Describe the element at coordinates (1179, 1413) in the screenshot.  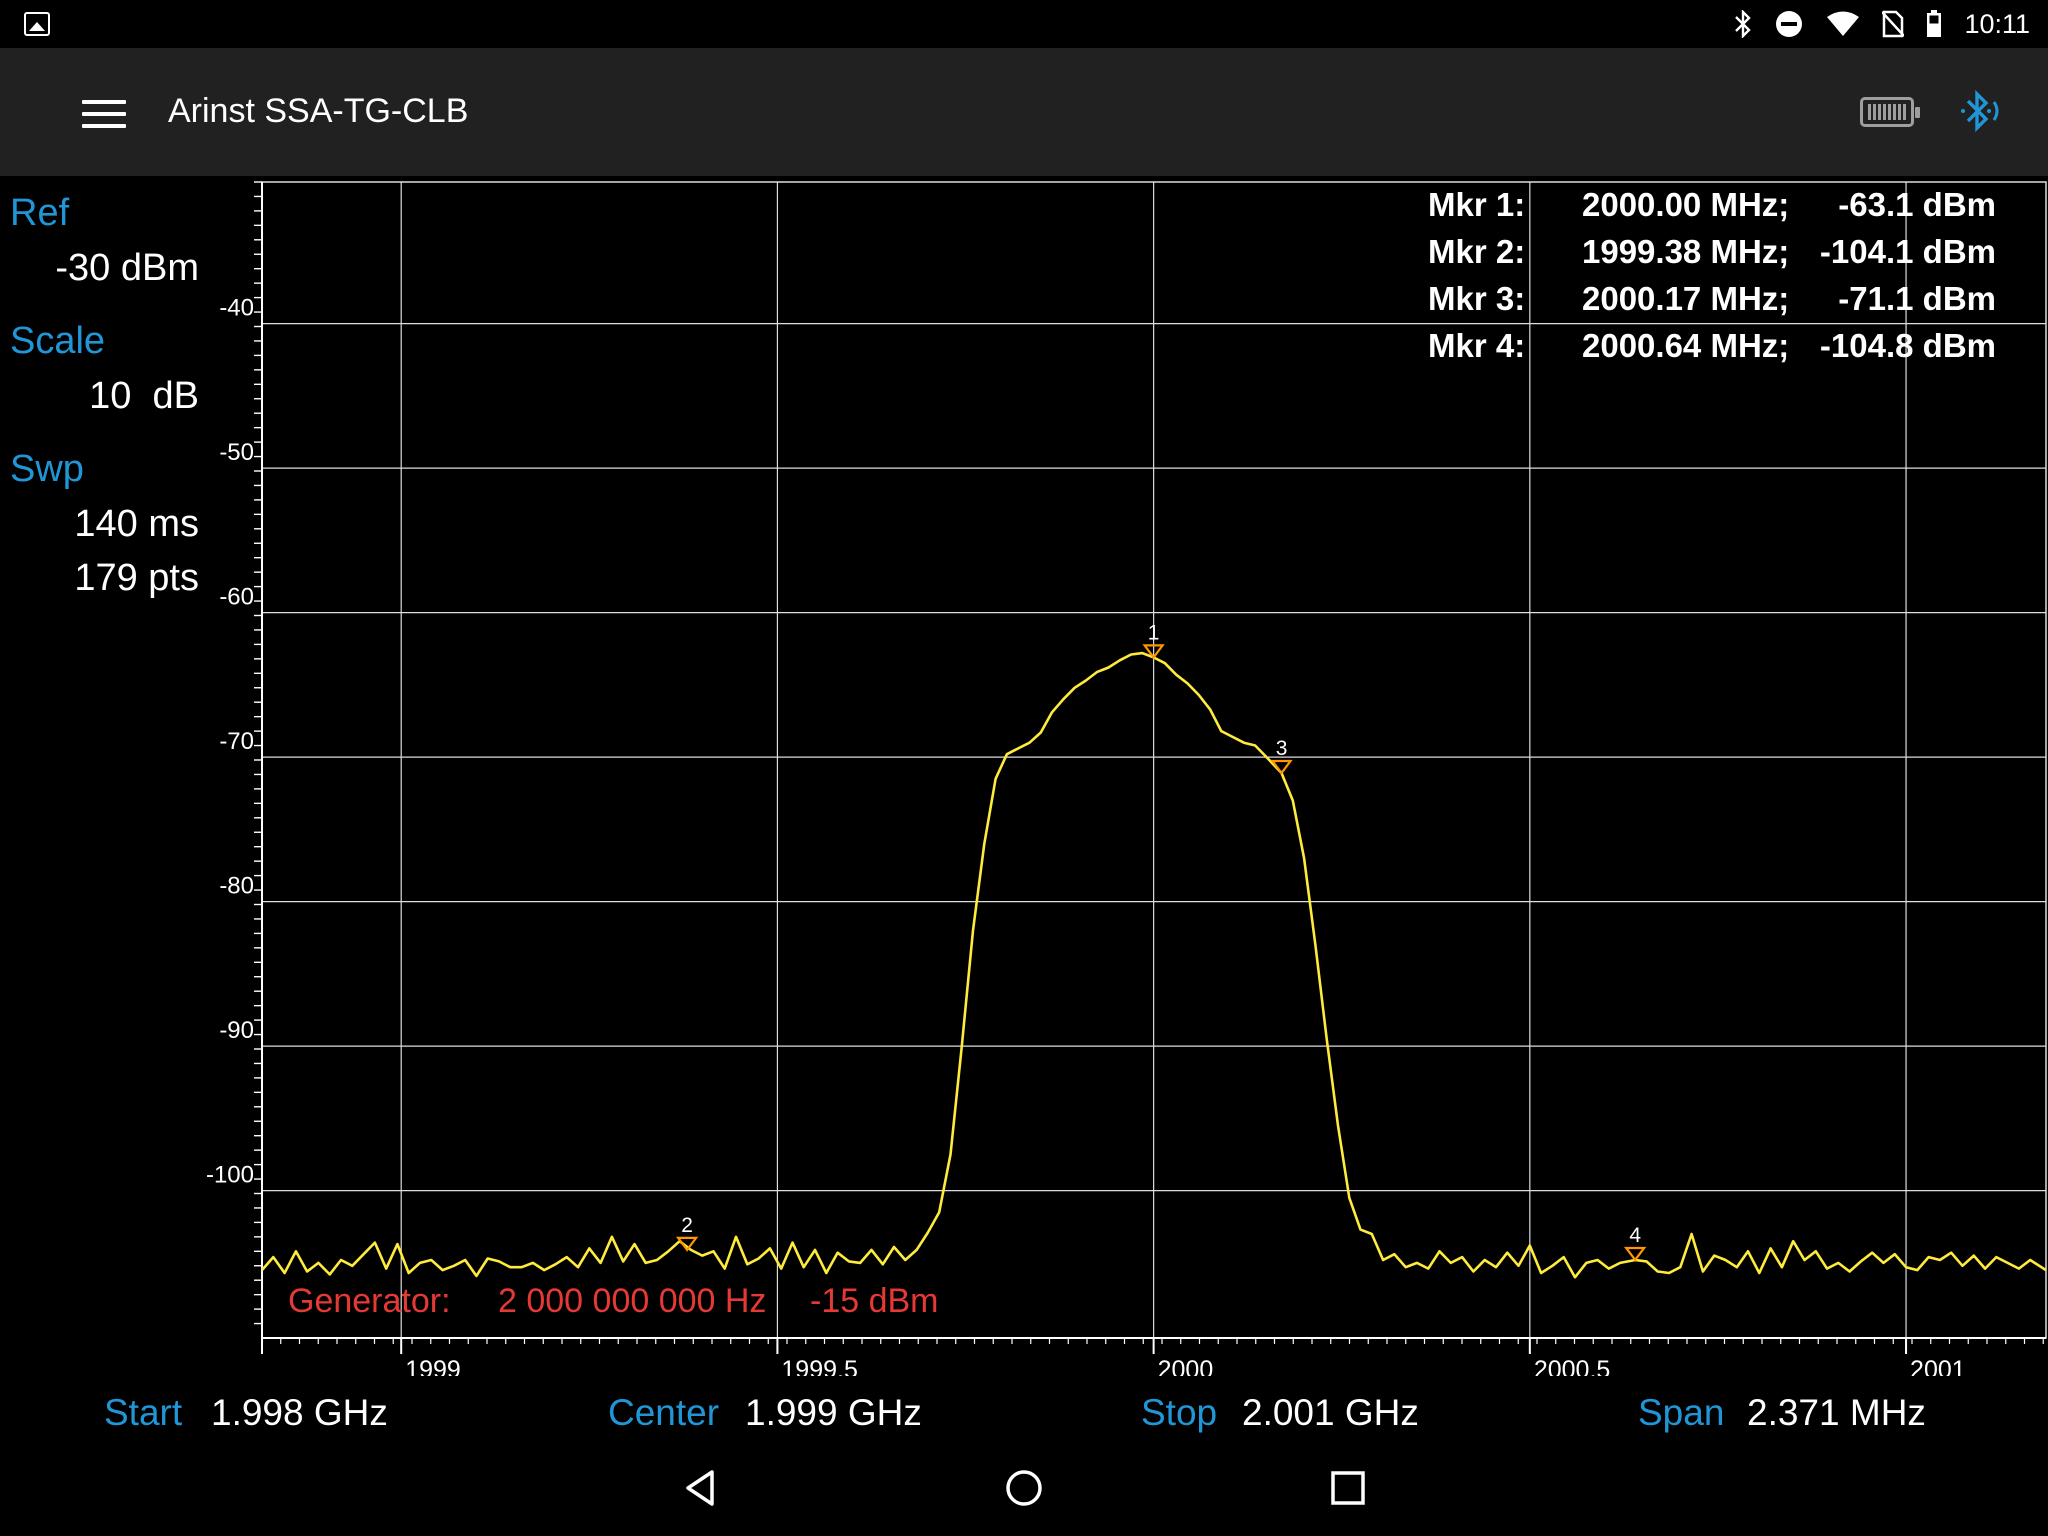
I see `stop-label: Stop` at that location.